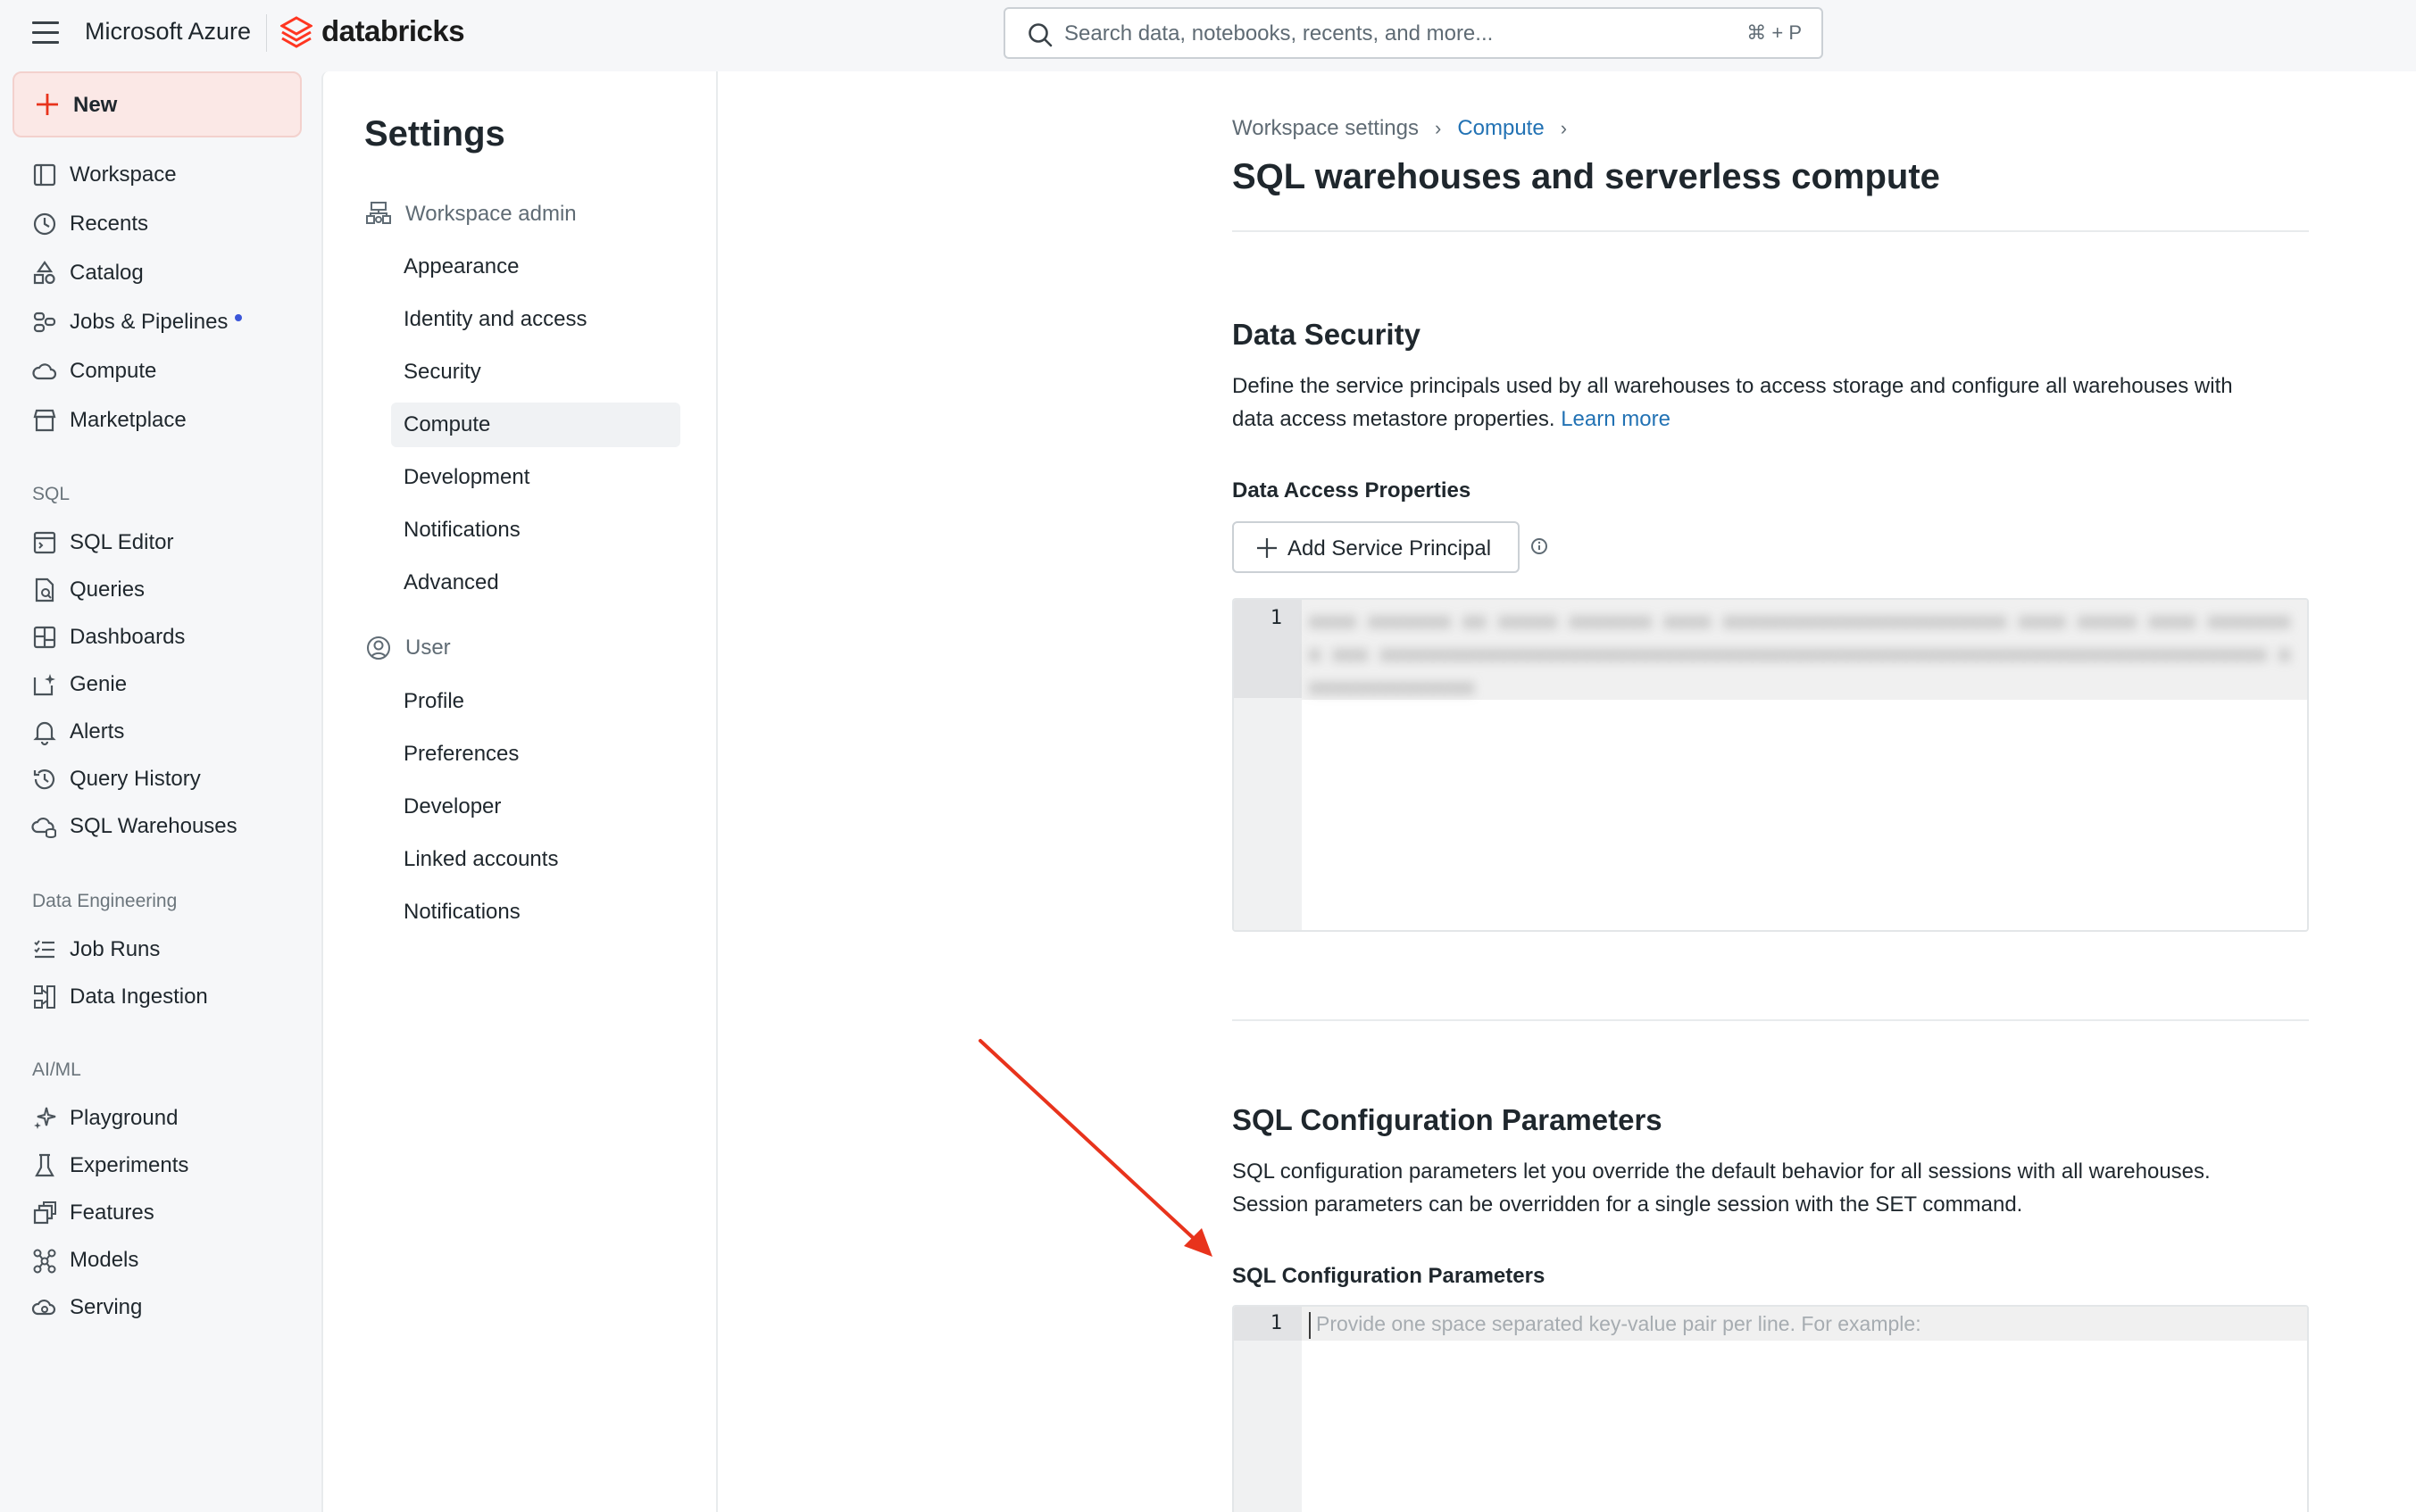 The height and width of the screenshot is (1512, 2416). I want to click on nav-sql-editor: SQL Editor, so click(161, 543).